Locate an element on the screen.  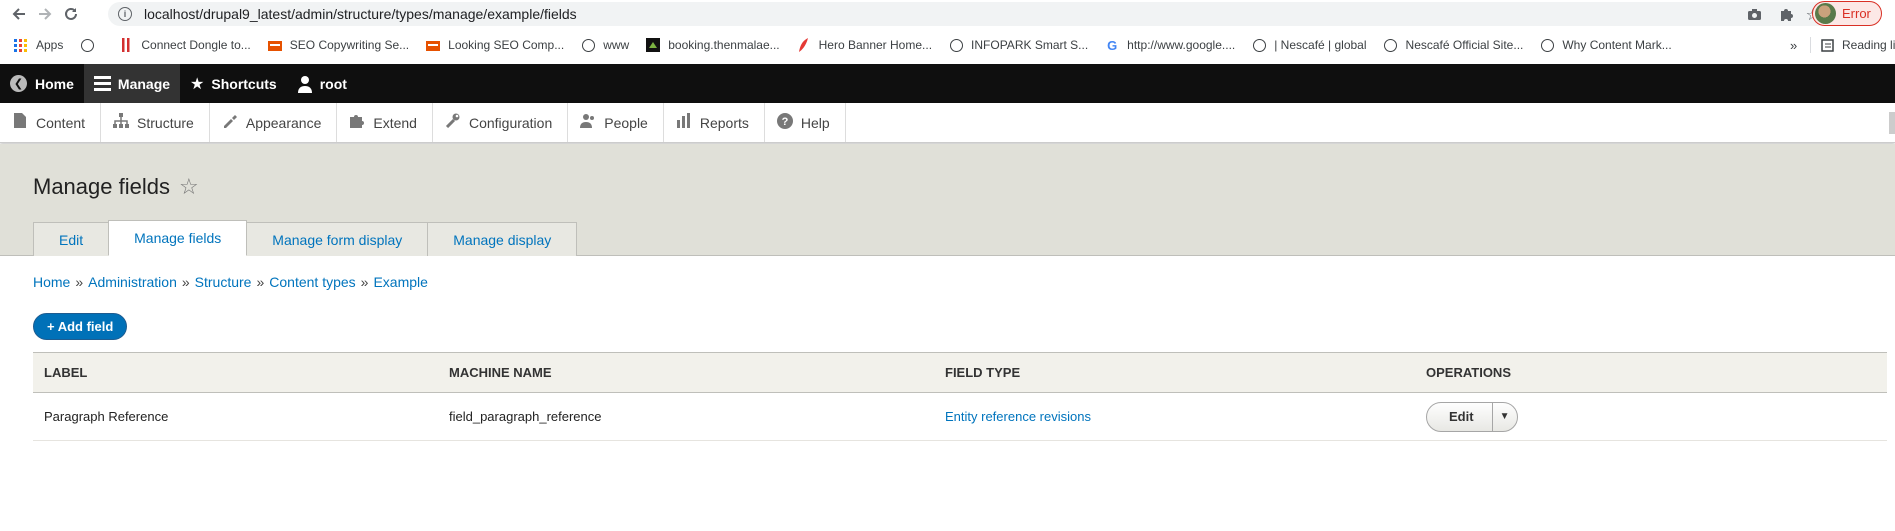
tray-item-reports: Reports is located at coordinates (714, 122).